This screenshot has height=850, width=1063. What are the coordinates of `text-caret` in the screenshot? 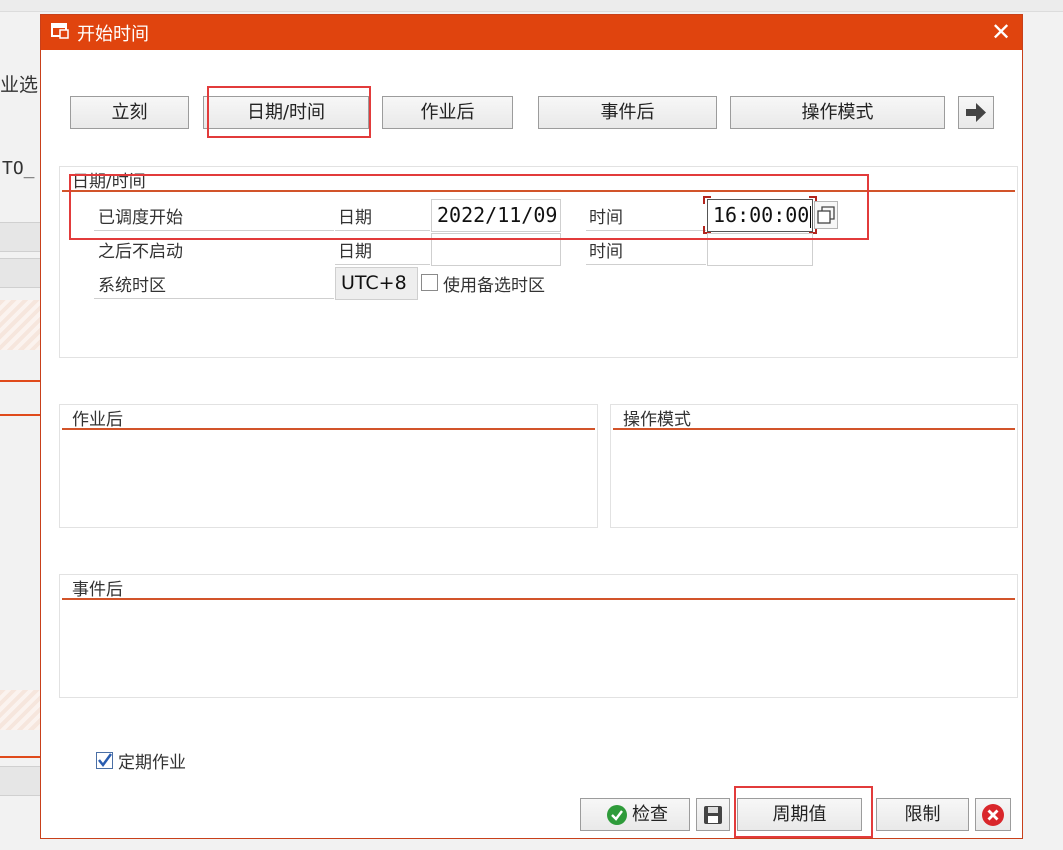 It's located at (811, 216).